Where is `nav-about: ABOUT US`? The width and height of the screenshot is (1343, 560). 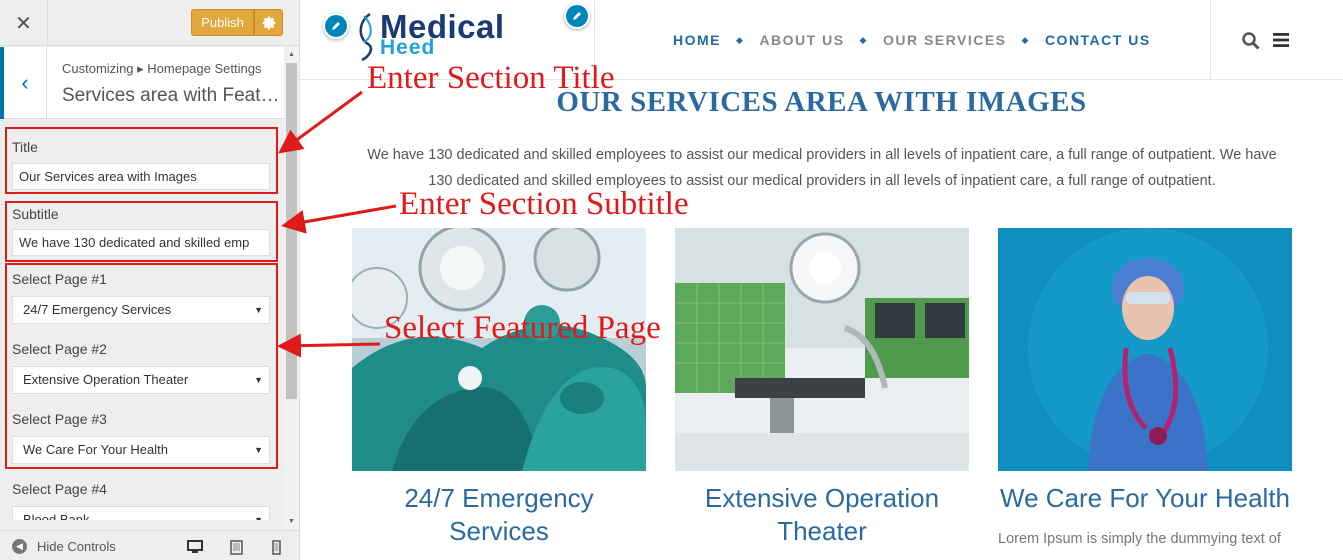
nav-about: ABOUT US is located at coordinates (801, 40).